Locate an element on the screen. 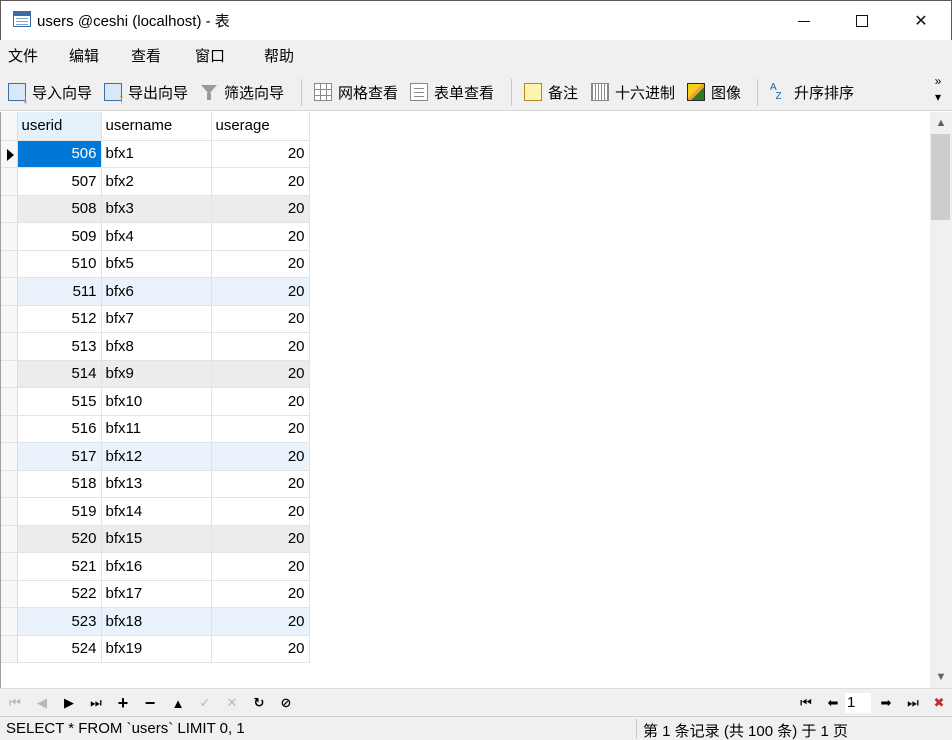 Image resolution: width=952 pixels, height=740 pixels. stop-button: ⊘ is located at coordinates (286, 703).